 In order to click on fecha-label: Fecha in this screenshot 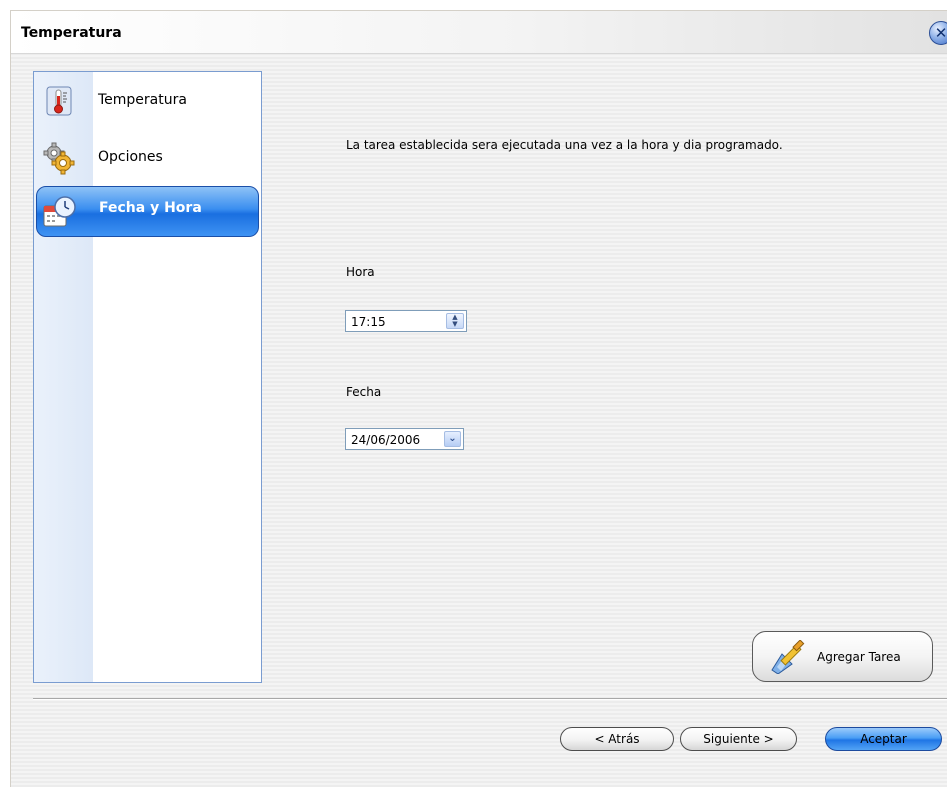, I will do `click(364, 392)`.